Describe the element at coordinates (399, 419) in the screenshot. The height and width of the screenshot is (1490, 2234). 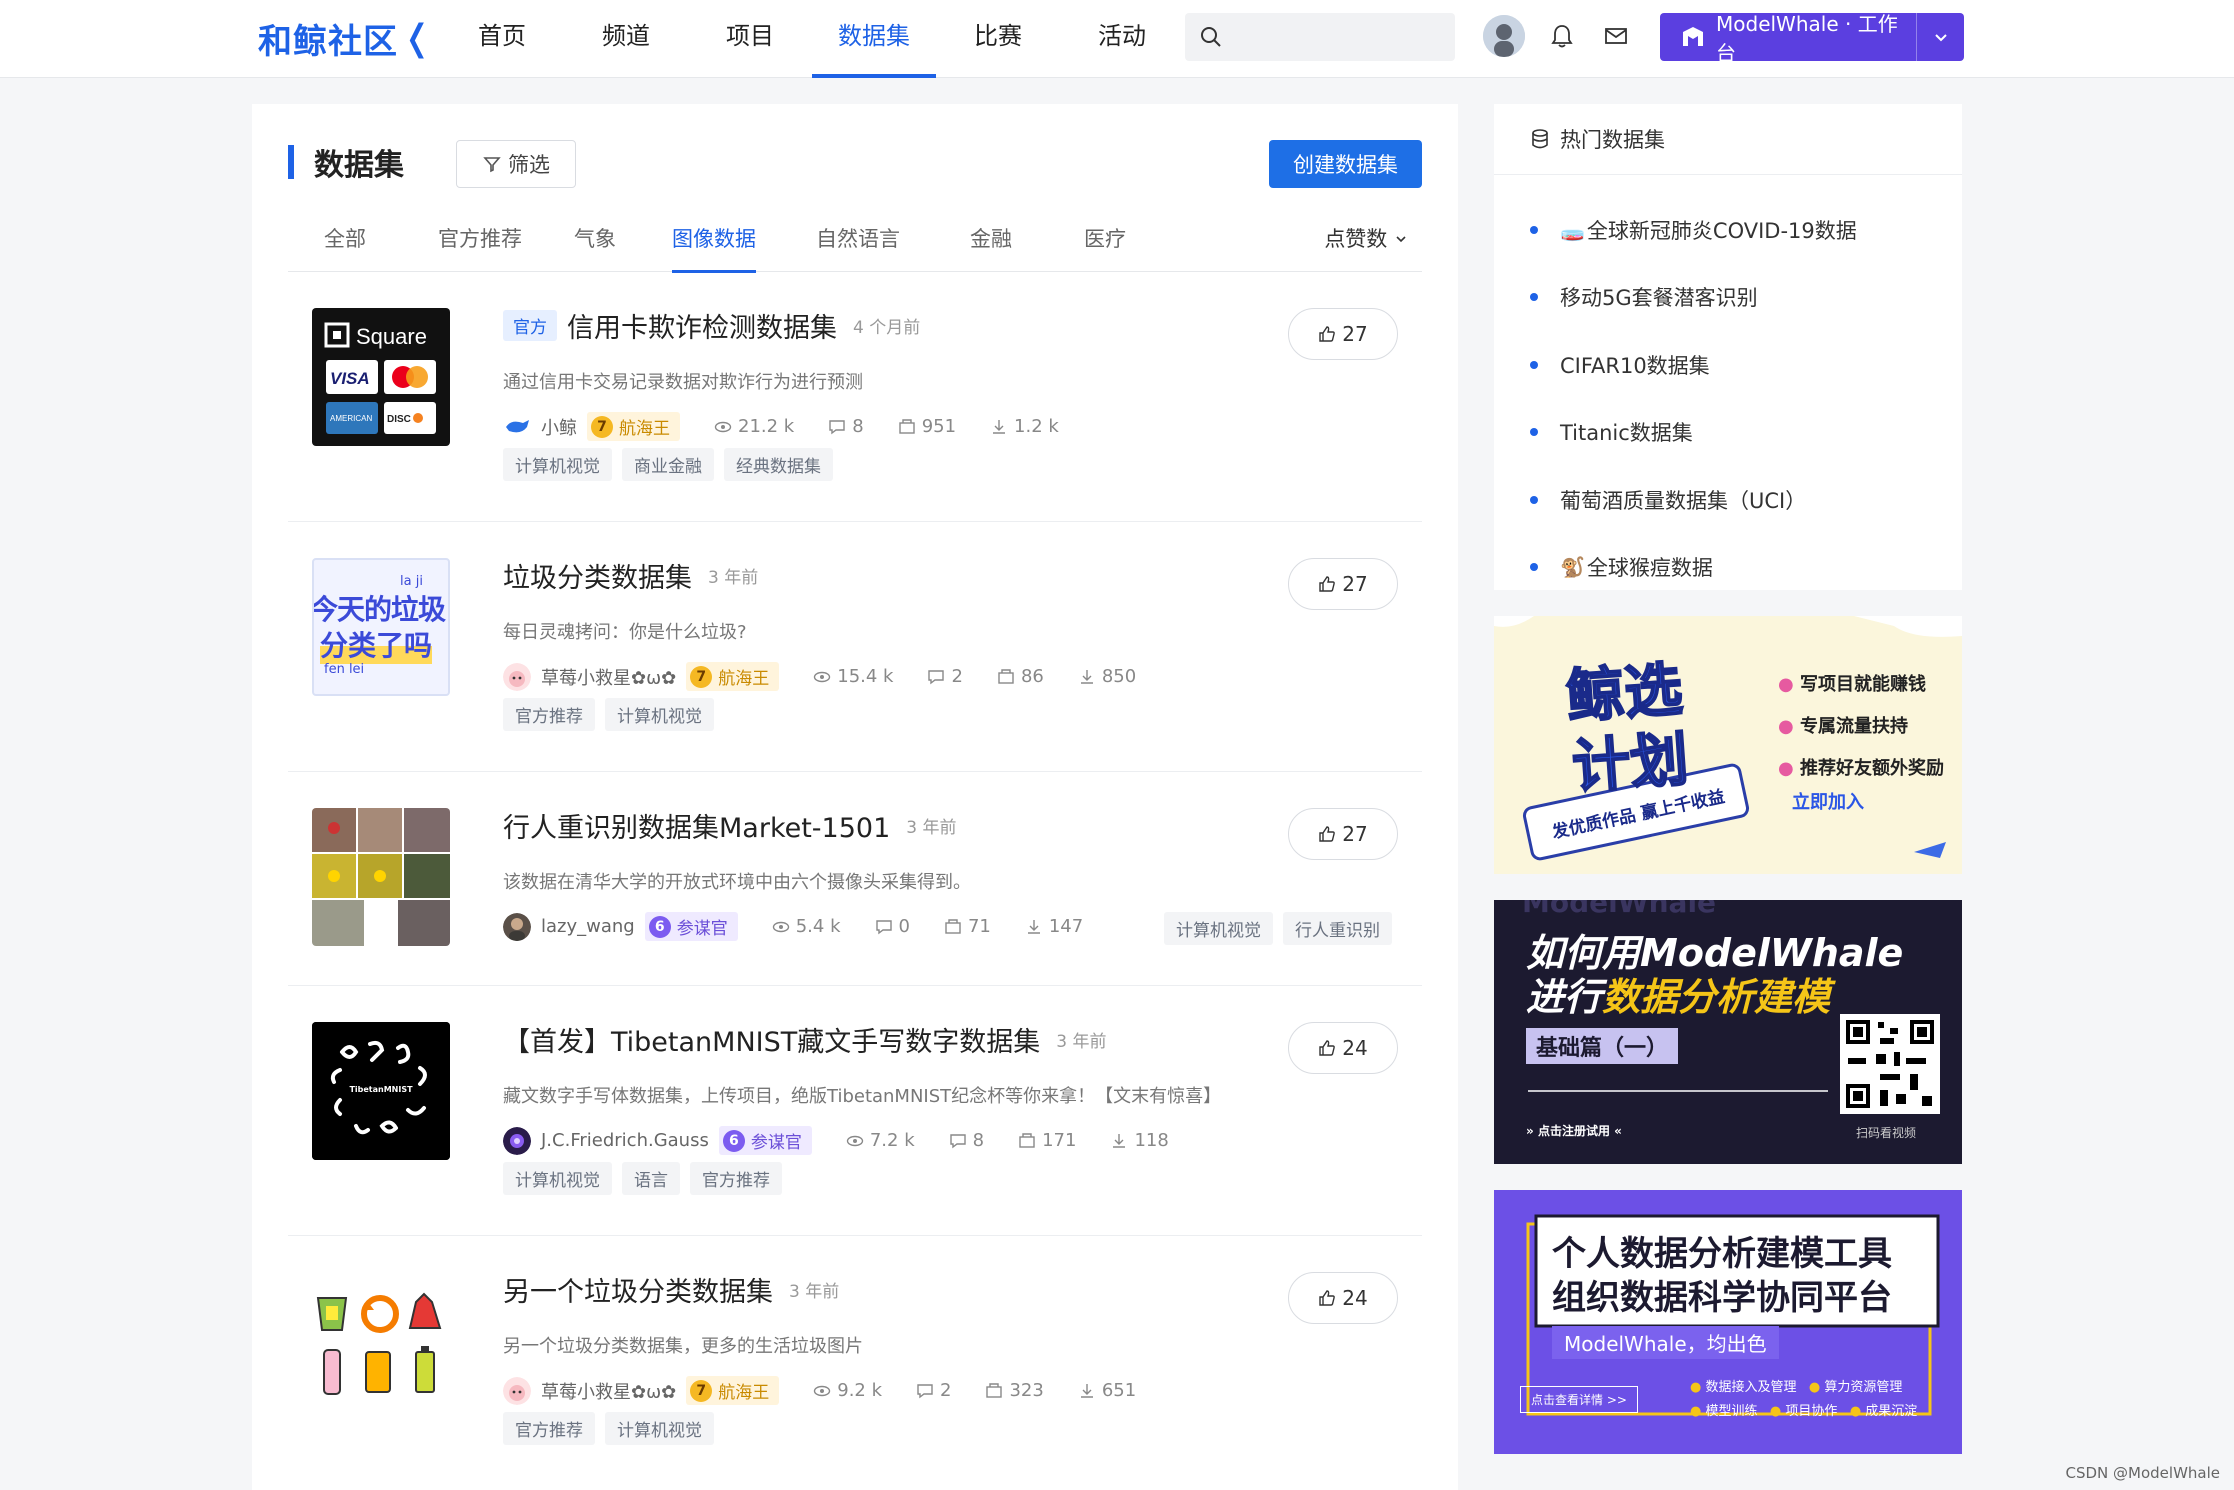
I see `svg-text: DISC` at that location.